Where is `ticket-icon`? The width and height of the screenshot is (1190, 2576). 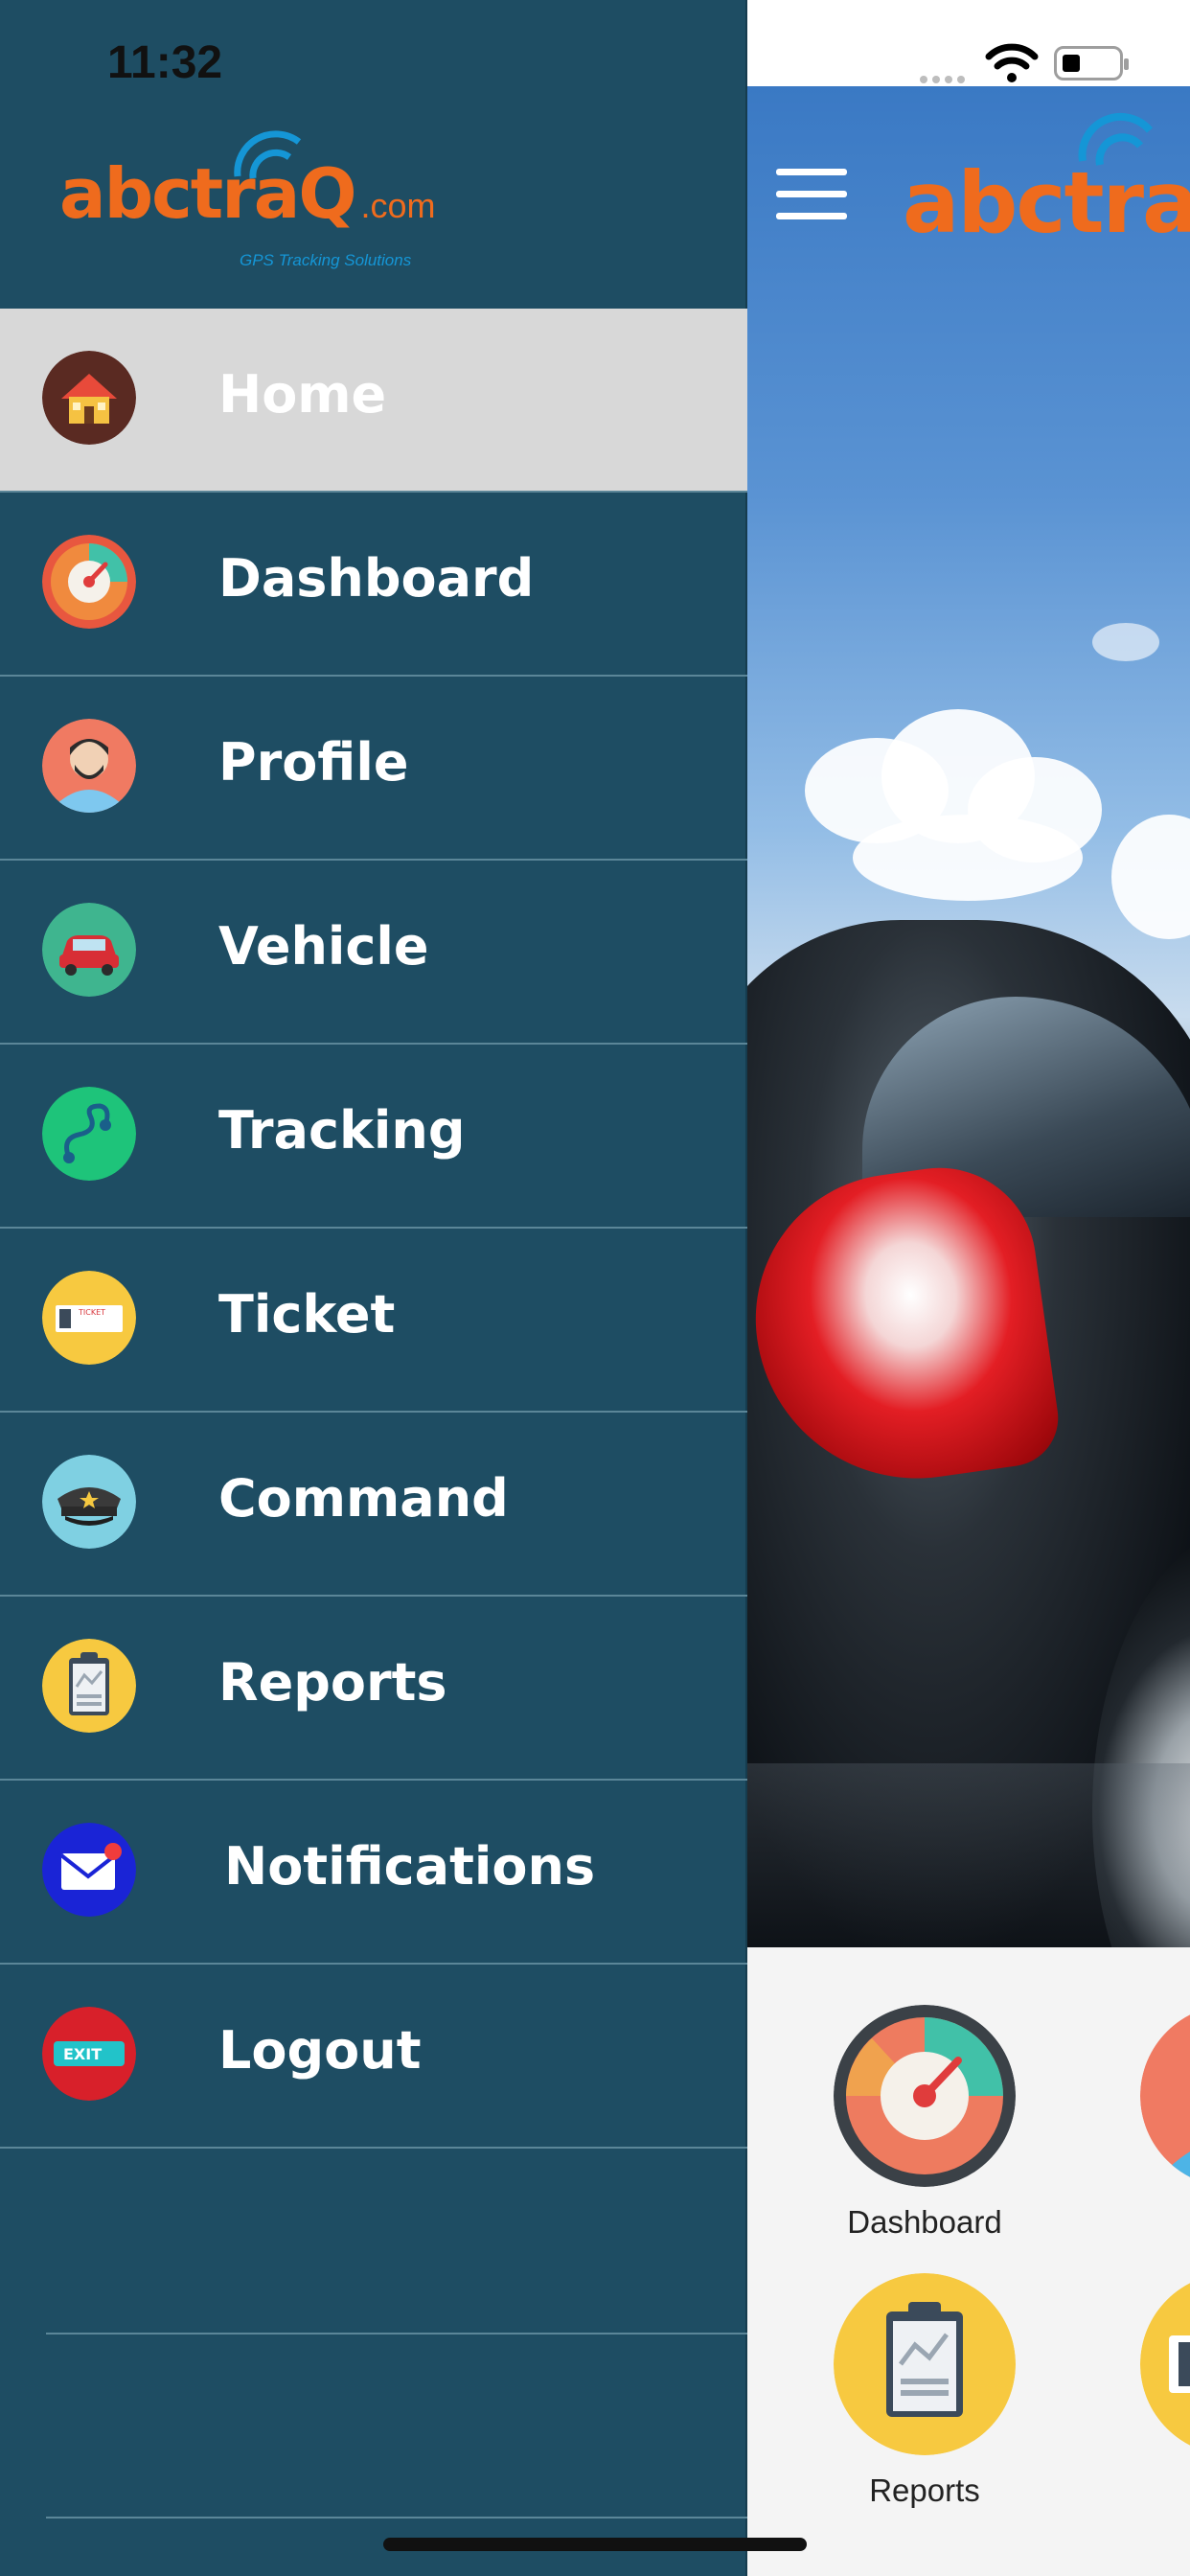
ticket-icon is located at coordinates (1165, 2364).